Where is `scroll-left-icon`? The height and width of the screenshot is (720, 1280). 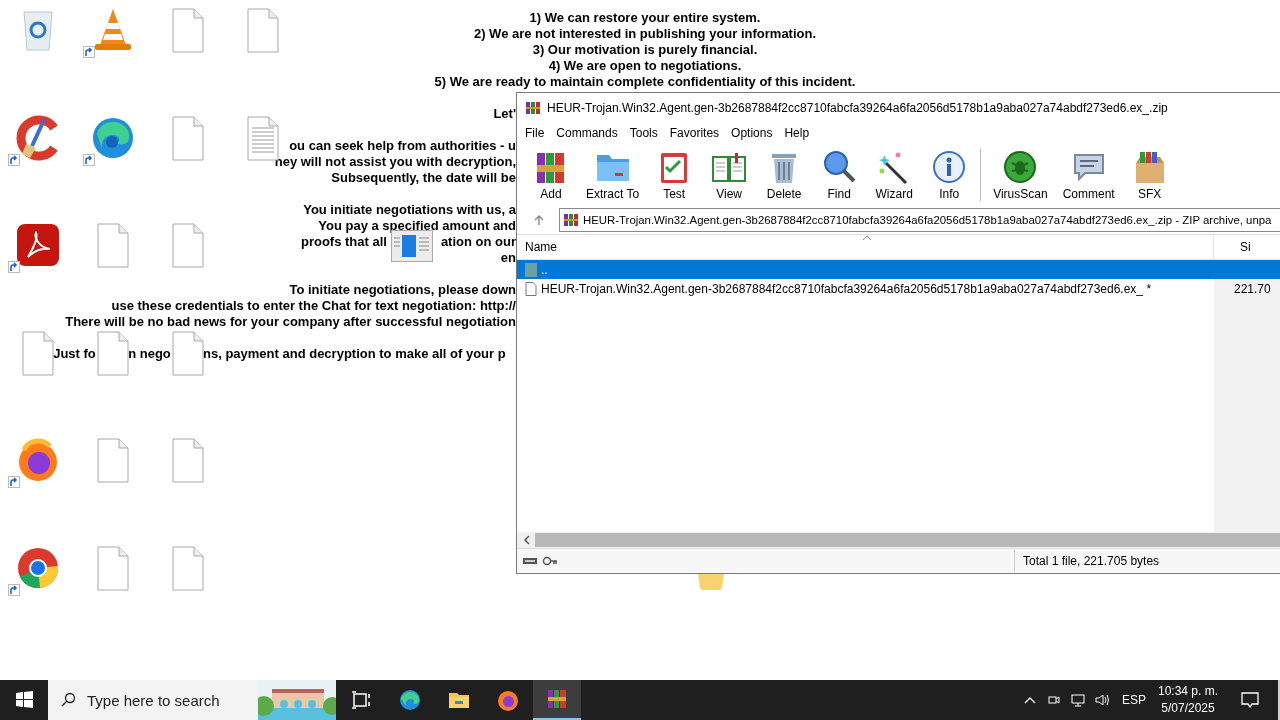
scroll-left-icon is located at coordinates (527, 540).